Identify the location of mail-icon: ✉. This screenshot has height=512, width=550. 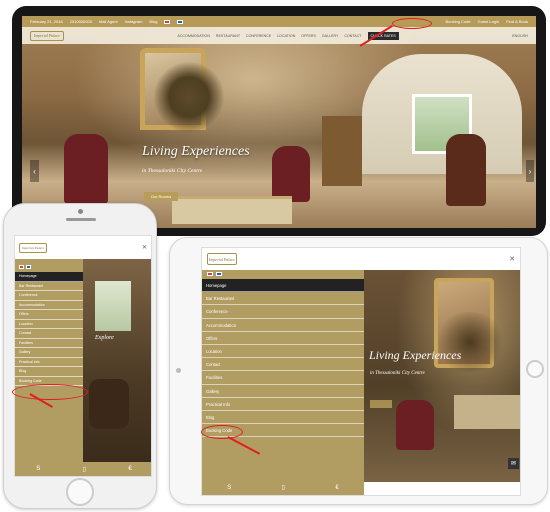
(513, 463).